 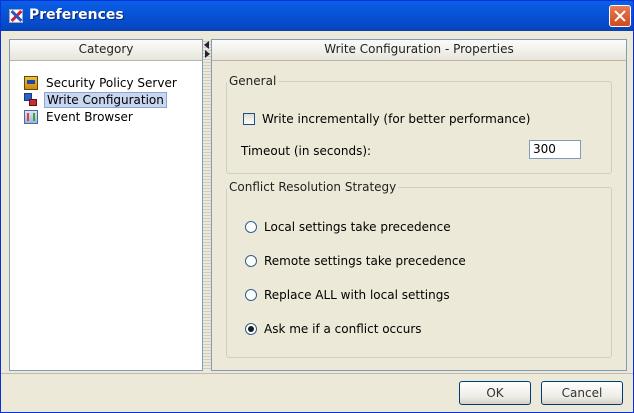 I want to click on radio-ask-on-conflict: Ask me if a conflict occurs, so click(x=333, y=329).